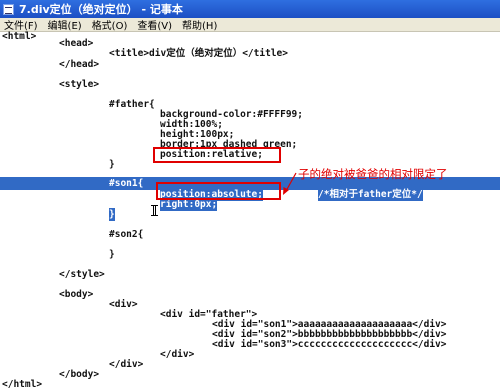  What do you see at coordinates (250, 9) in the screenshot?
I see `title-bar: 7.div定位（绝对定位） - 记事本` at bounding box center [250, 9].